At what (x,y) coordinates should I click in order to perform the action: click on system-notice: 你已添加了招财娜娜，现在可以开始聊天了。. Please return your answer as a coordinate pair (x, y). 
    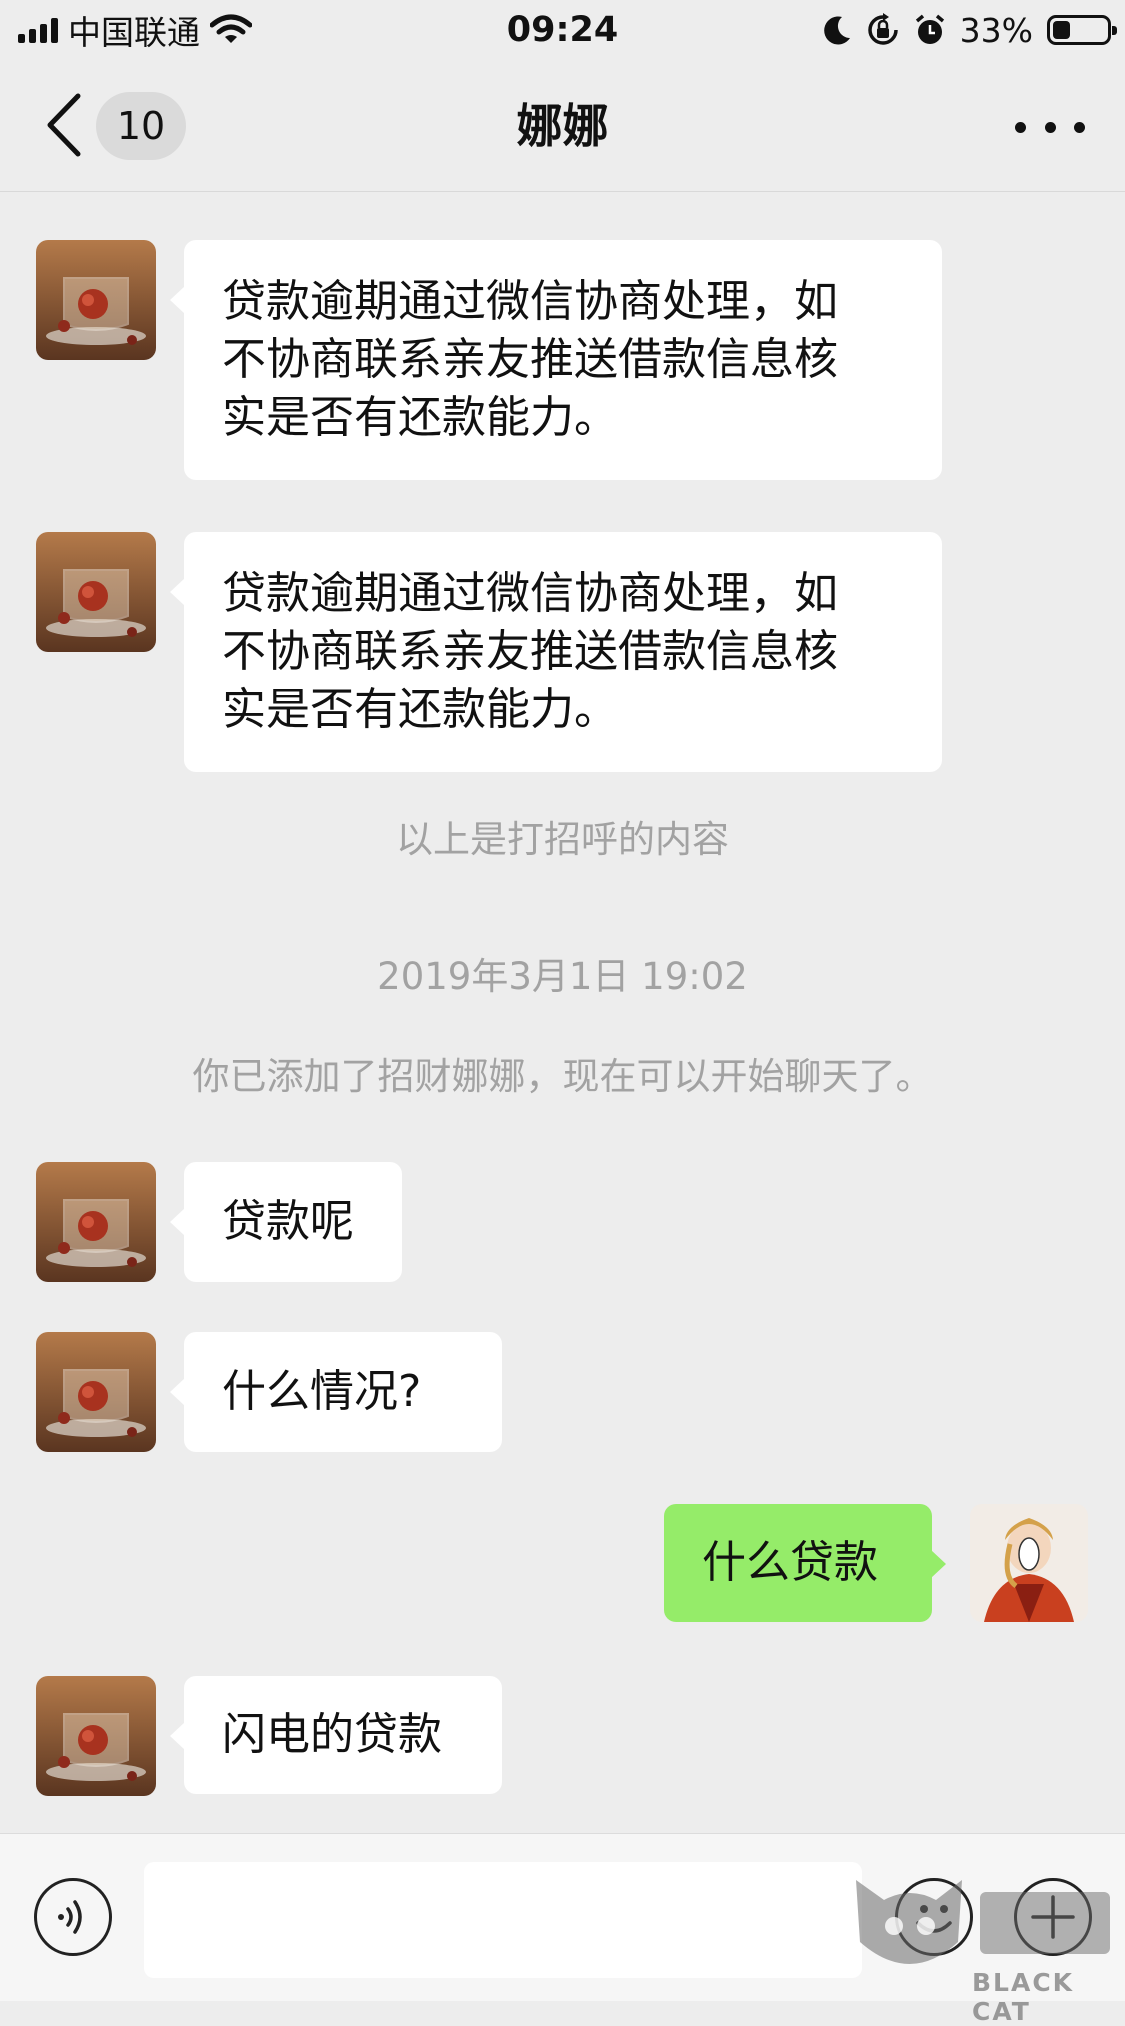
    Looking at the image, I should click on (562, 1076).